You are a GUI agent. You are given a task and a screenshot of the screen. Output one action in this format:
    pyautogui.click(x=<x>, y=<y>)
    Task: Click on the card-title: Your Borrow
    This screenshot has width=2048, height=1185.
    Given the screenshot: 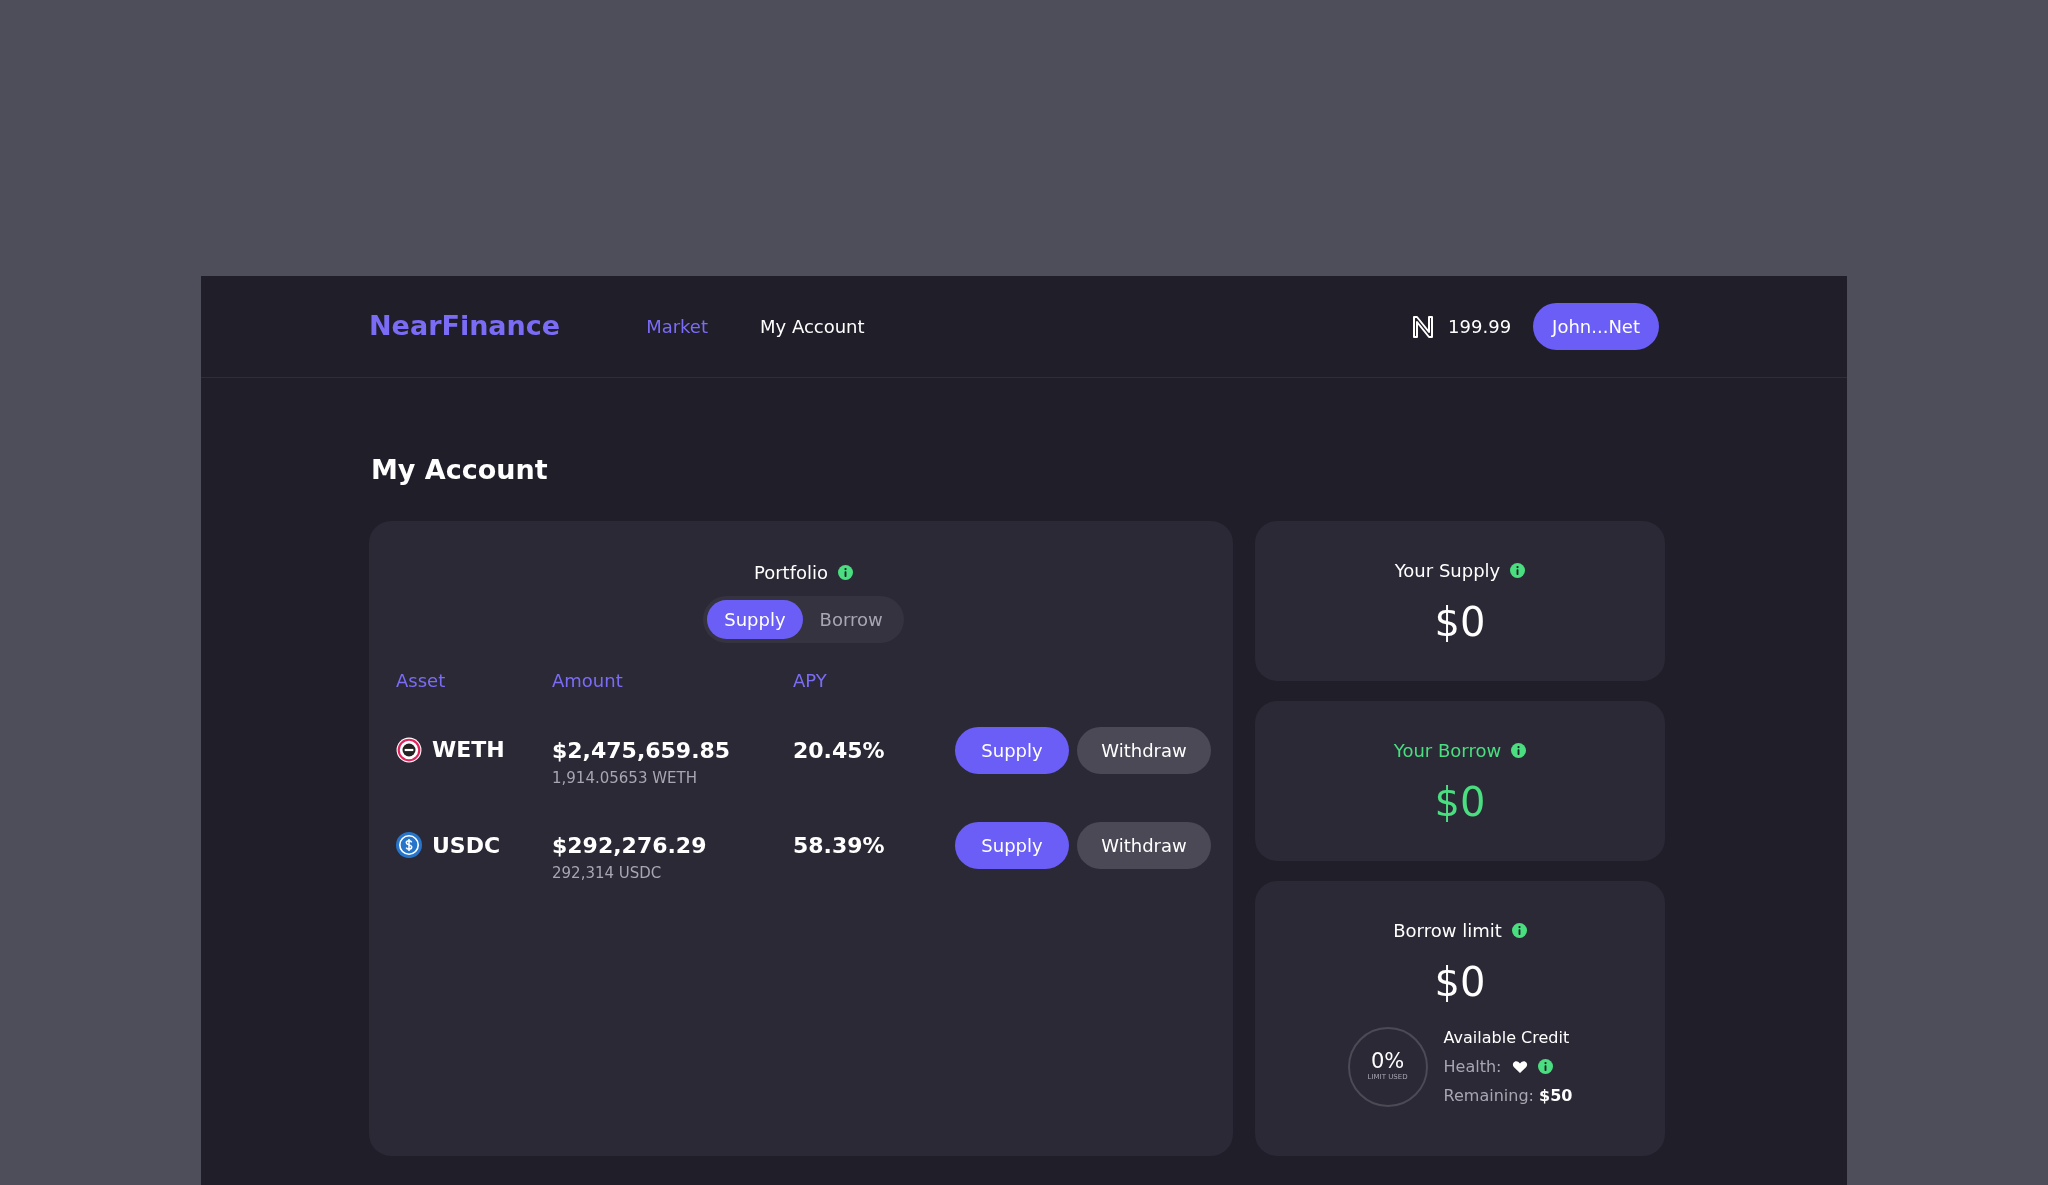 What is the action you would take?
    pyautogui.click(x=1447, y=750)
    